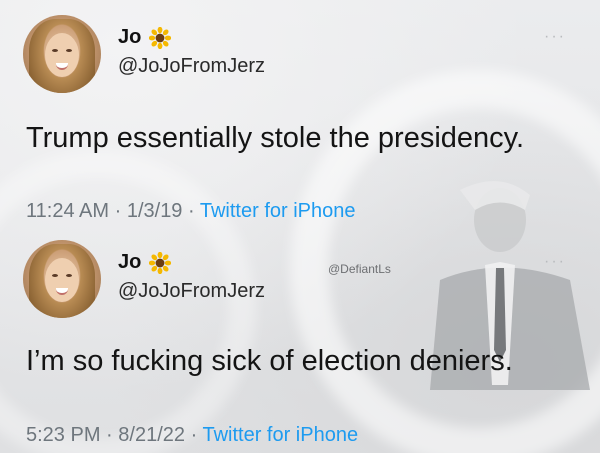 The width and height of the screenshot is (600, 453). What do you see at coordinates (269, 361) in the screenshot?
I see `tweet-text: I’m so fucking sick of election deniers.` at bounding box center [269, 361].